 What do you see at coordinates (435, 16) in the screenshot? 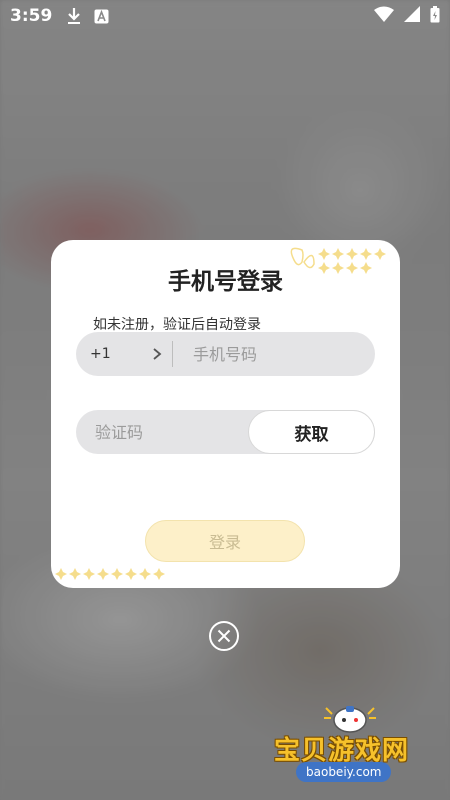
I see `battery-icon` at bounding box center [435, 16].